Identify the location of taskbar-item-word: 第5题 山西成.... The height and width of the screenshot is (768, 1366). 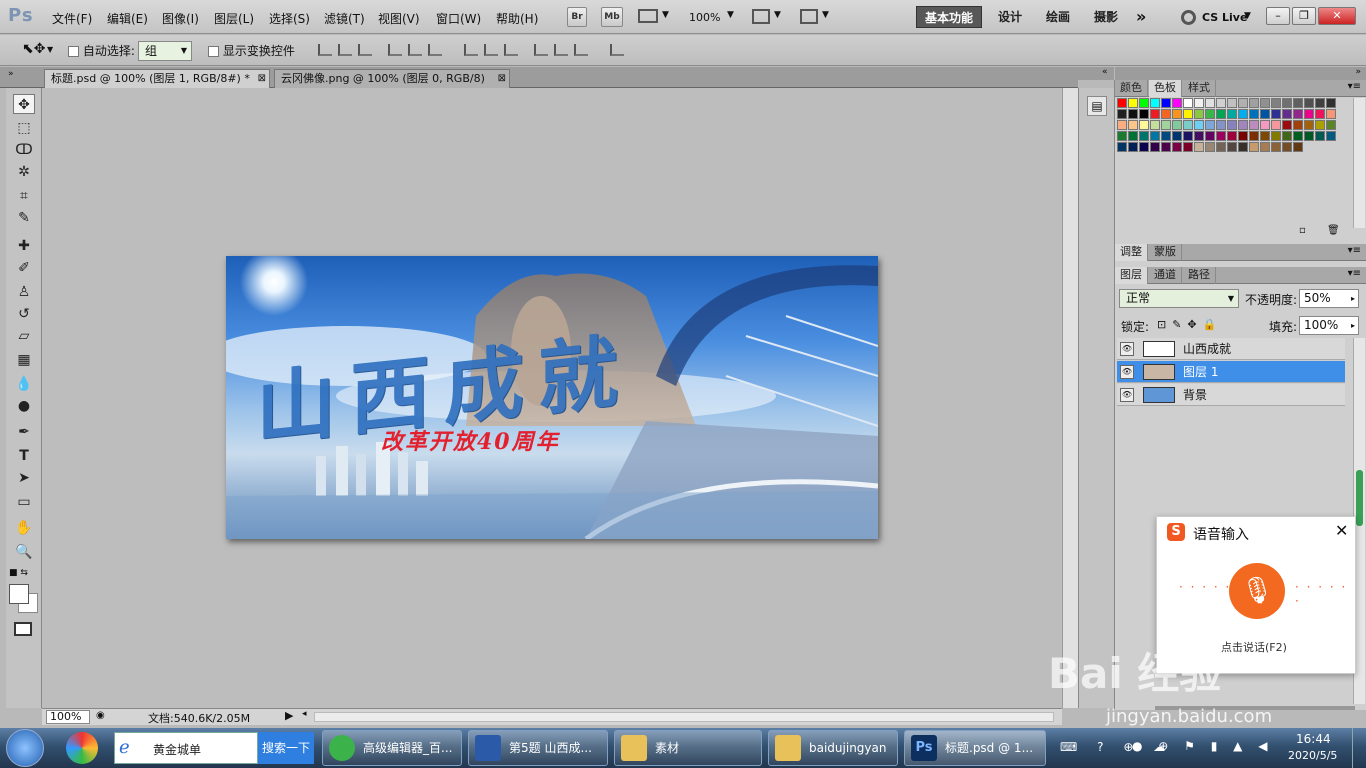
(538, 748).